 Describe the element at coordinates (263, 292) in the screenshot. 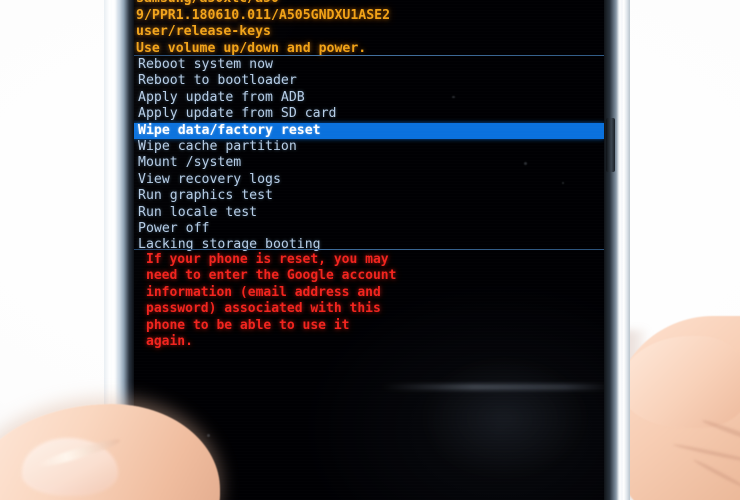

I see `warning-line: information (email address and` at that location.